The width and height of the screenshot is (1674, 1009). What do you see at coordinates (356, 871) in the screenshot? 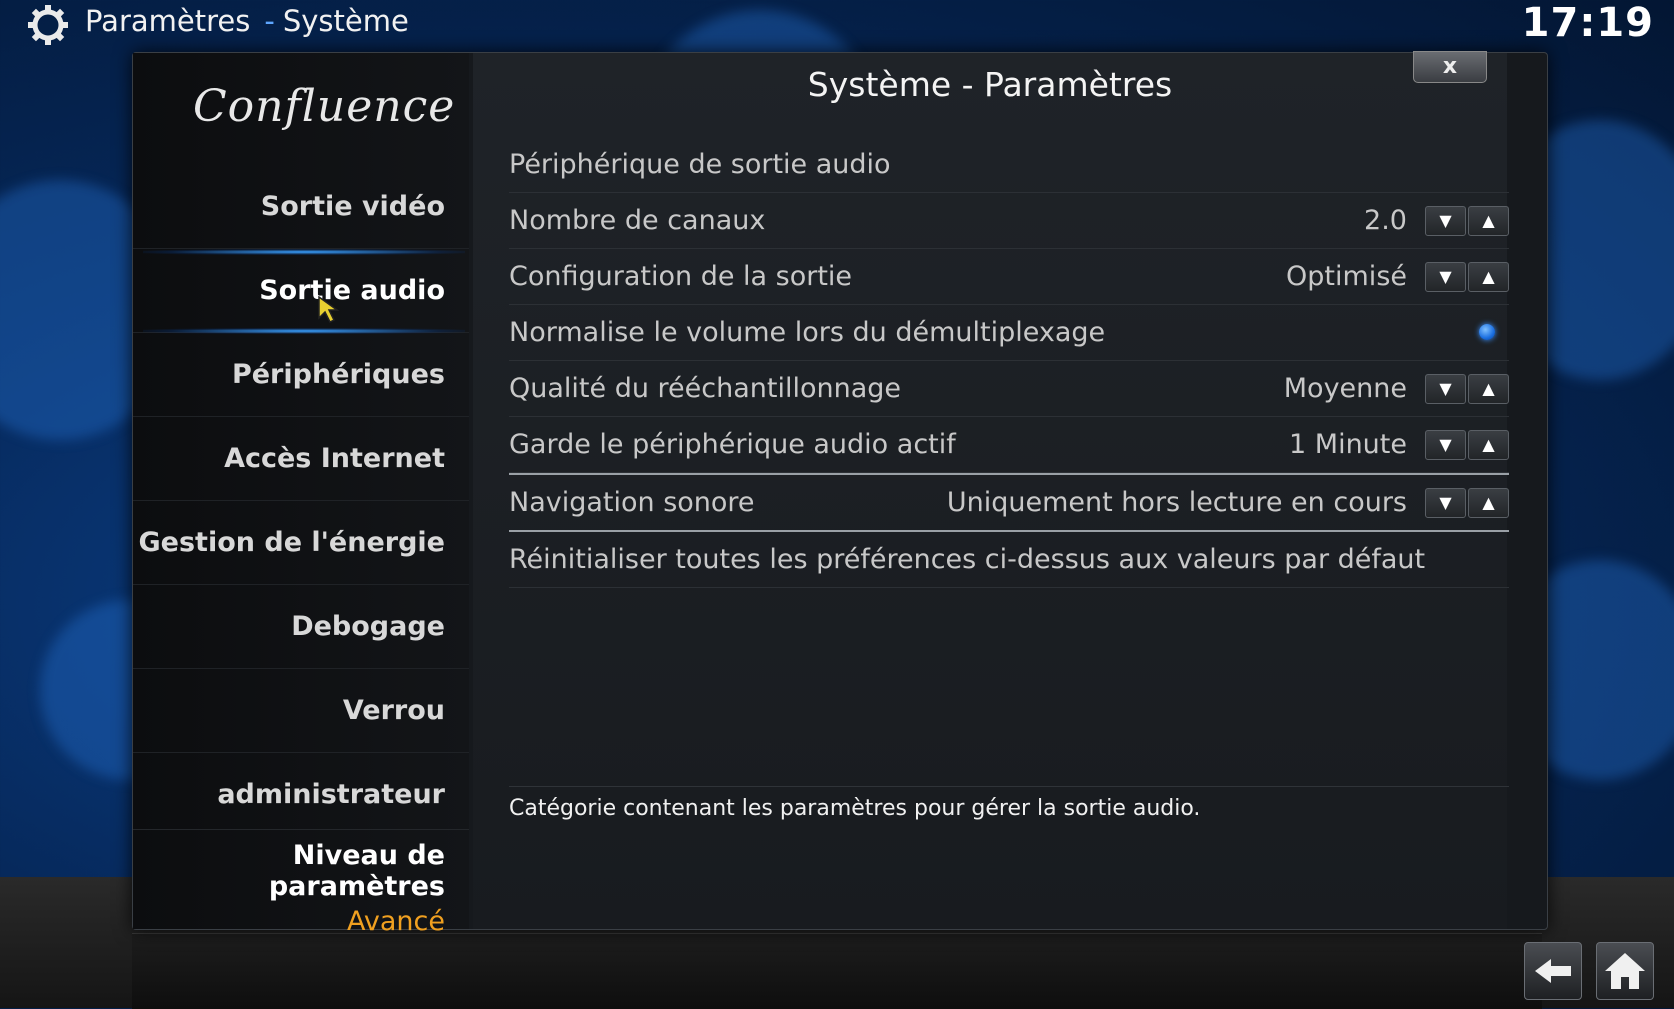
I see `settings-level-label: Niveau de paramètres` at bounding box center [356, 871].